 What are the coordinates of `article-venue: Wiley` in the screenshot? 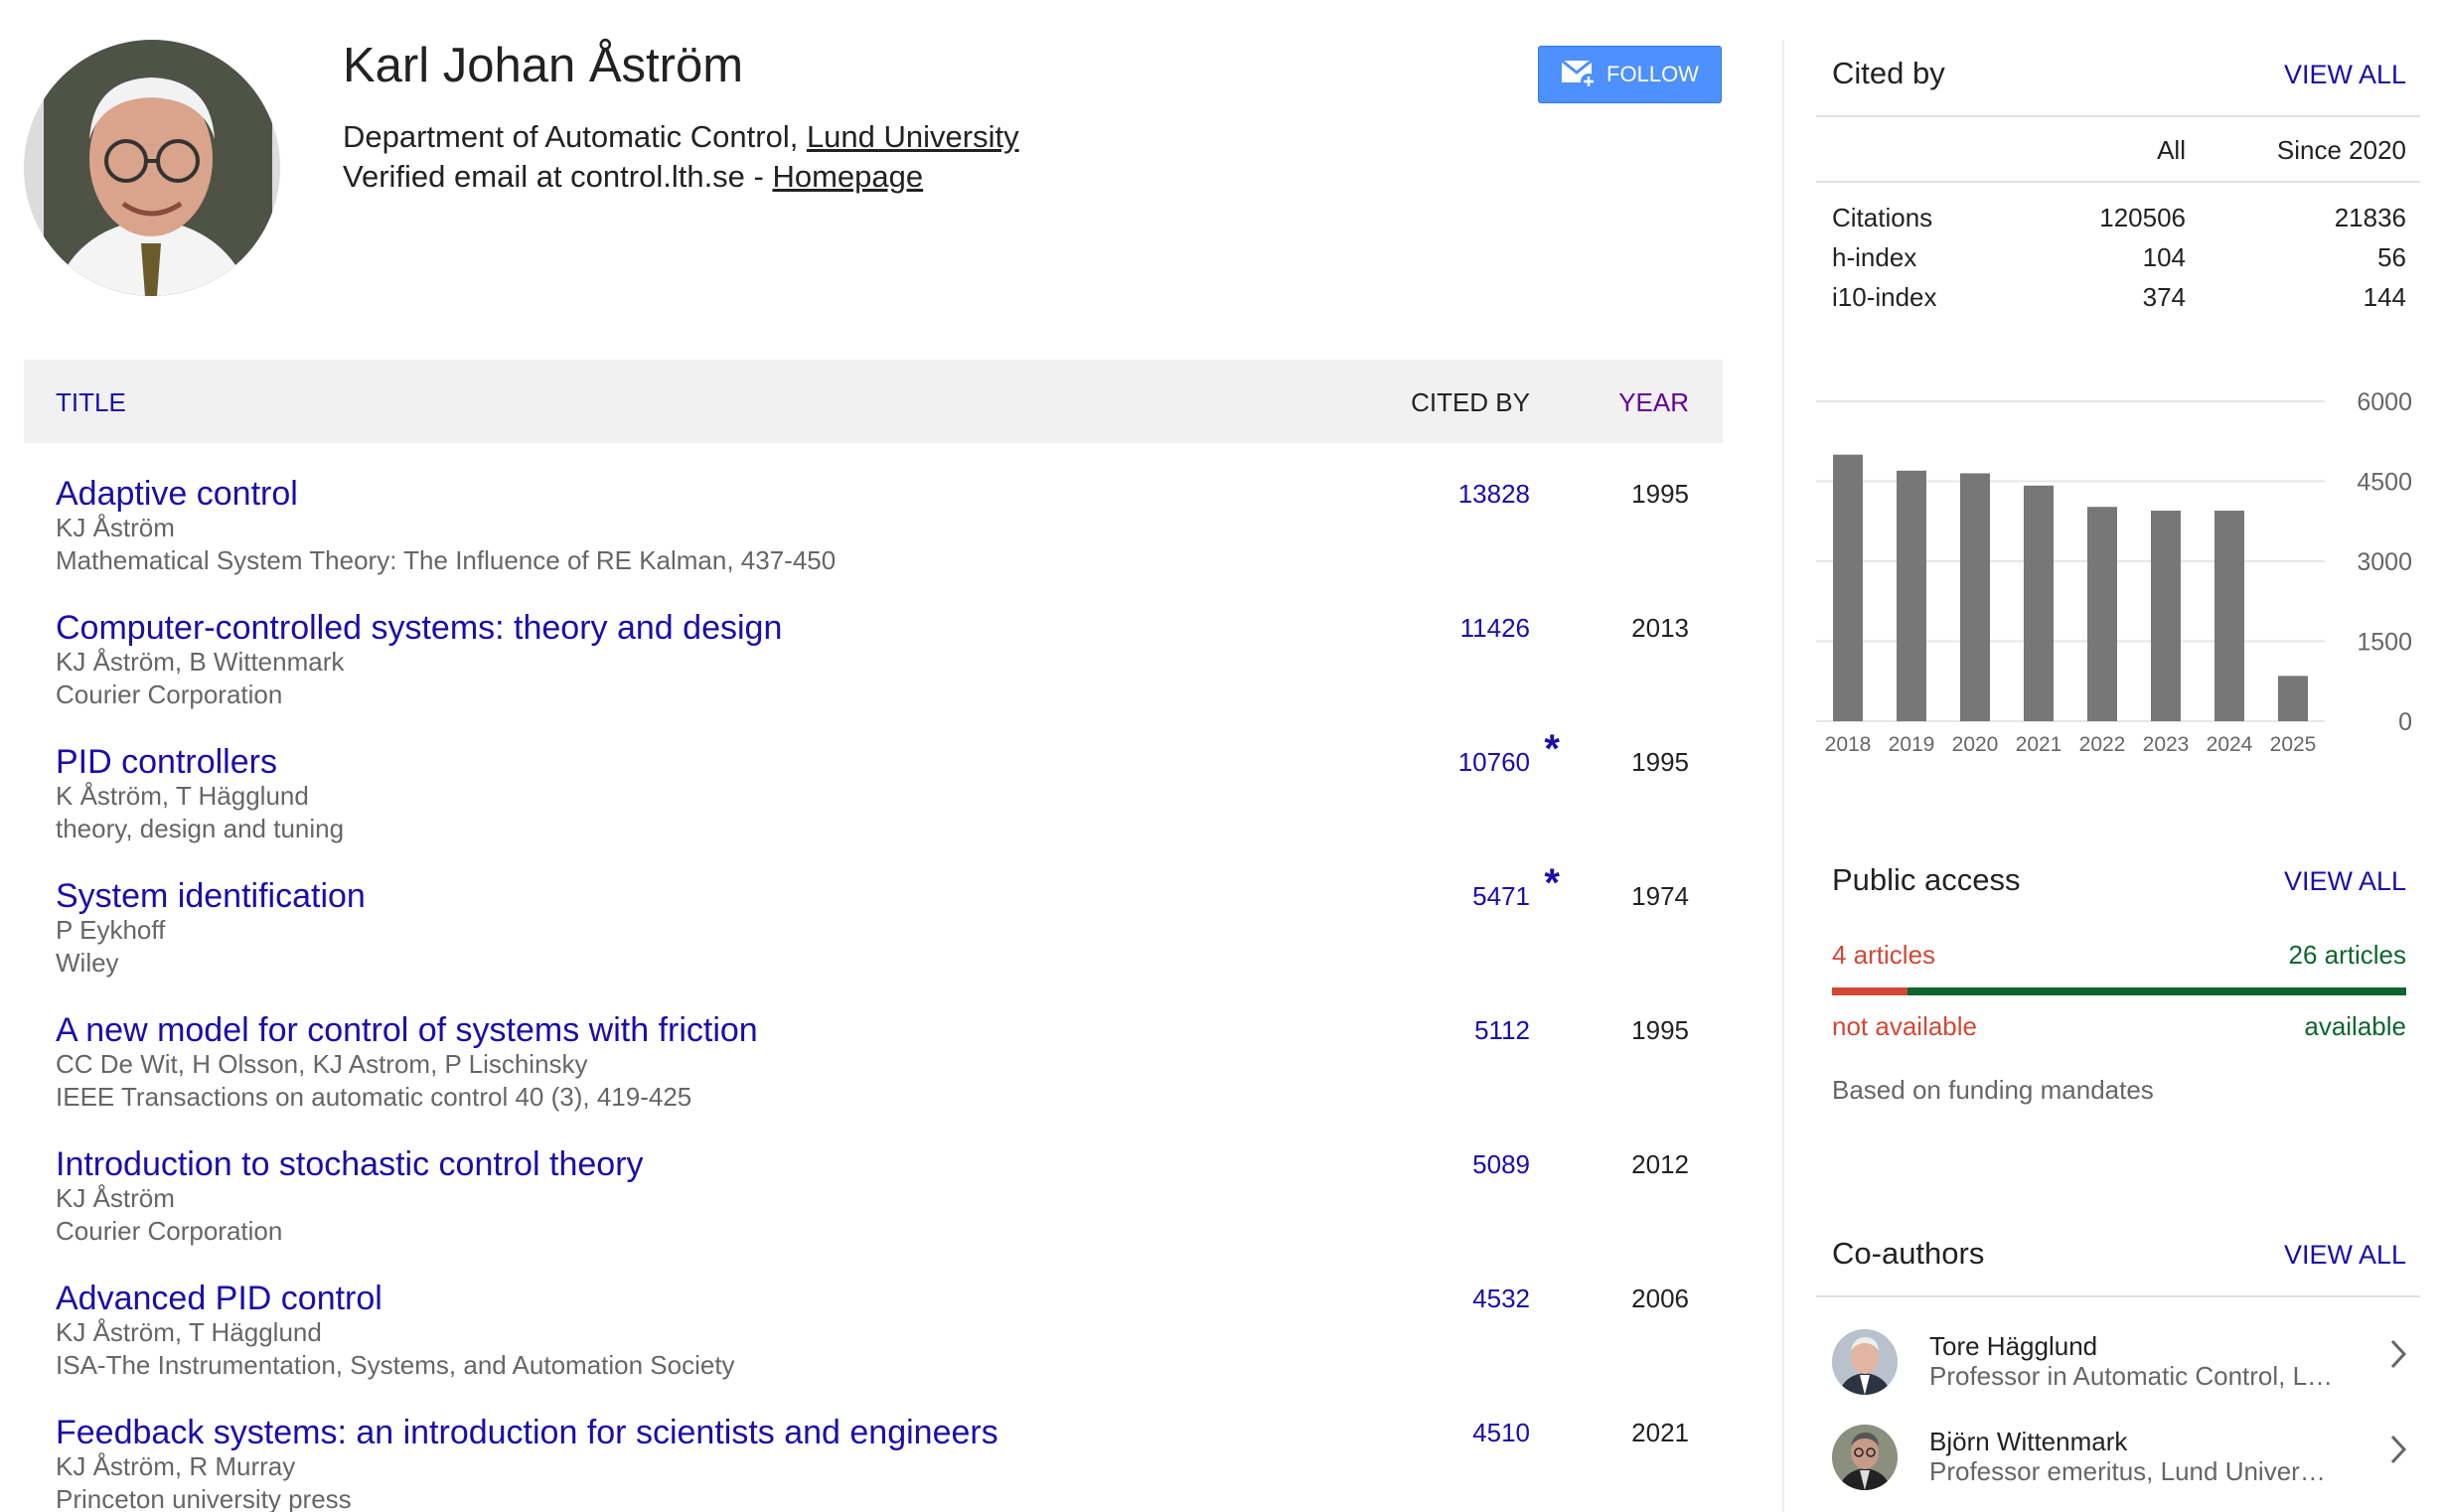 It's located at (87, 963).